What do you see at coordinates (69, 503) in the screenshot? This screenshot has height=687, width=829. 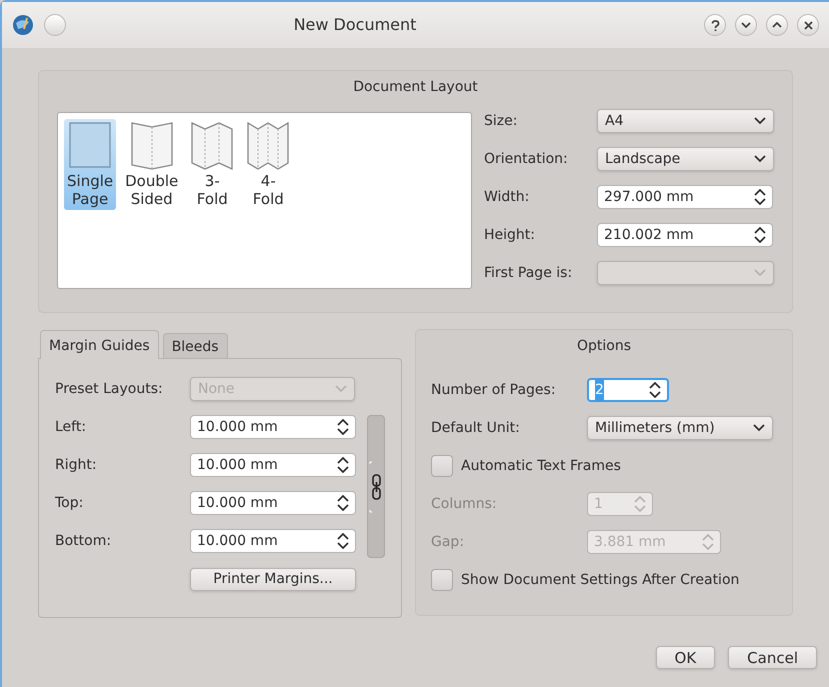 I see `field-label: Top:` at bounding box center [69, 503].